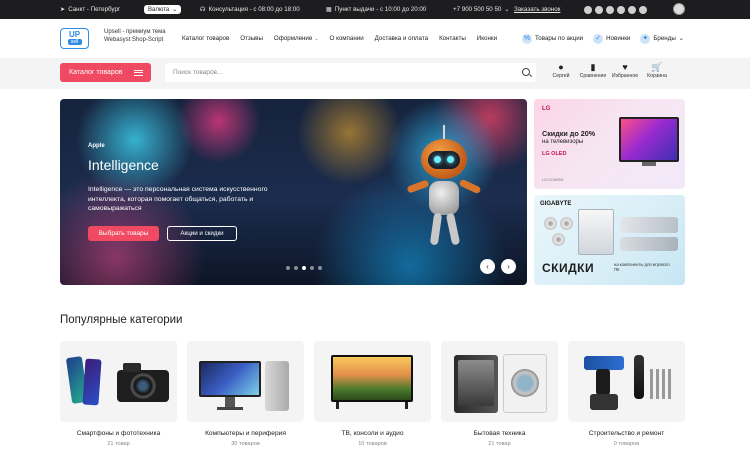 The width and height of the screenshot is (750, 464). Describe the element at coordinates (251, 38) in the screenshot. I see `nav-item-reviews: Отзывы` at that location.